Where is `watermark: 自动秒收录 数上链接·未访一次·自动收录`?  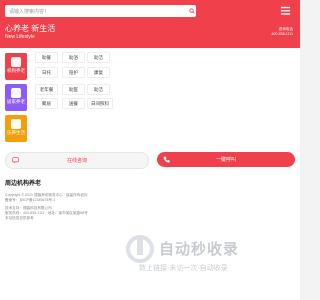 watermark: 自动秒收录 数上链接·未访一次·自动收录 is located at coordinates (205, 255).